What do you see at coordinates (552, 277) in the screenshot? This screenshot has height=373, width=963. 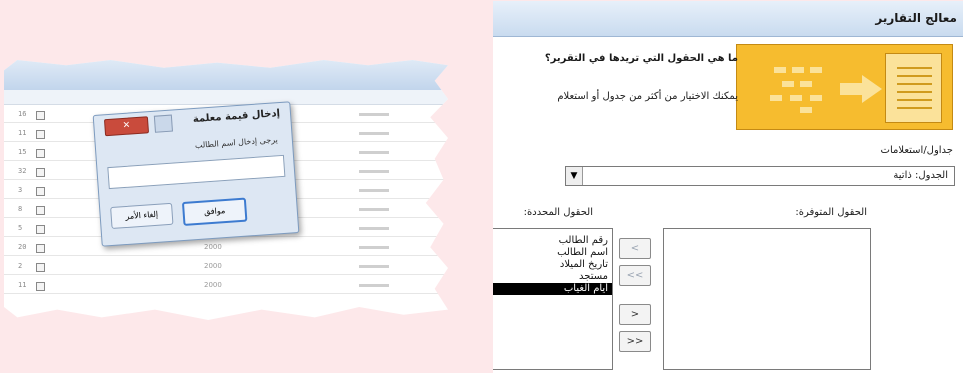 I see `selected-field-item: مستجد` at bounding box center [552, 277].